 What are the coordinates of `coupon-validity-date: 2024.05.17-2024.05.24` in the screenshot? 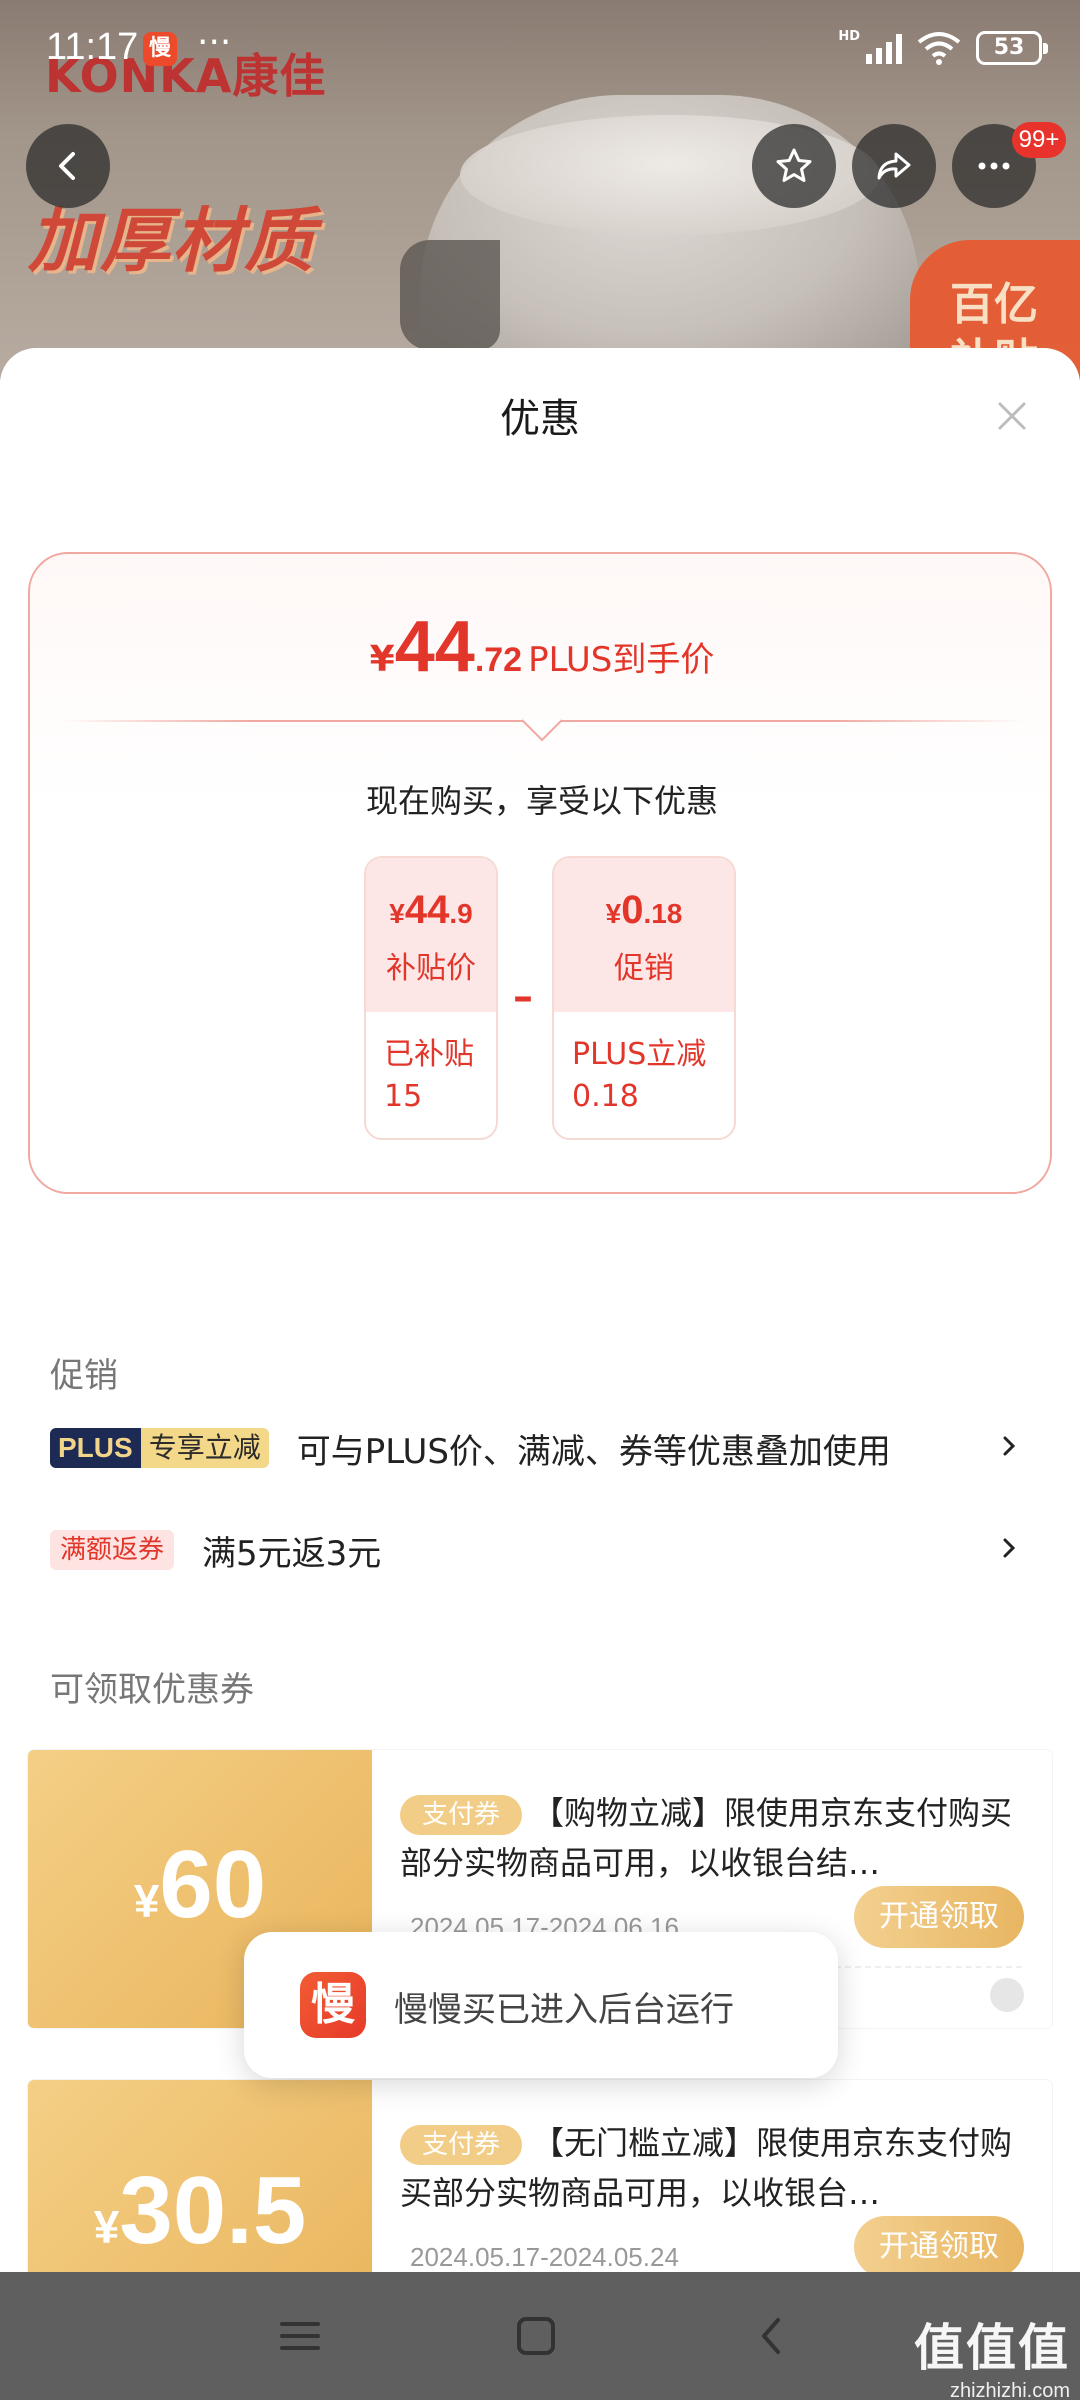 It's located at (544, 2257).